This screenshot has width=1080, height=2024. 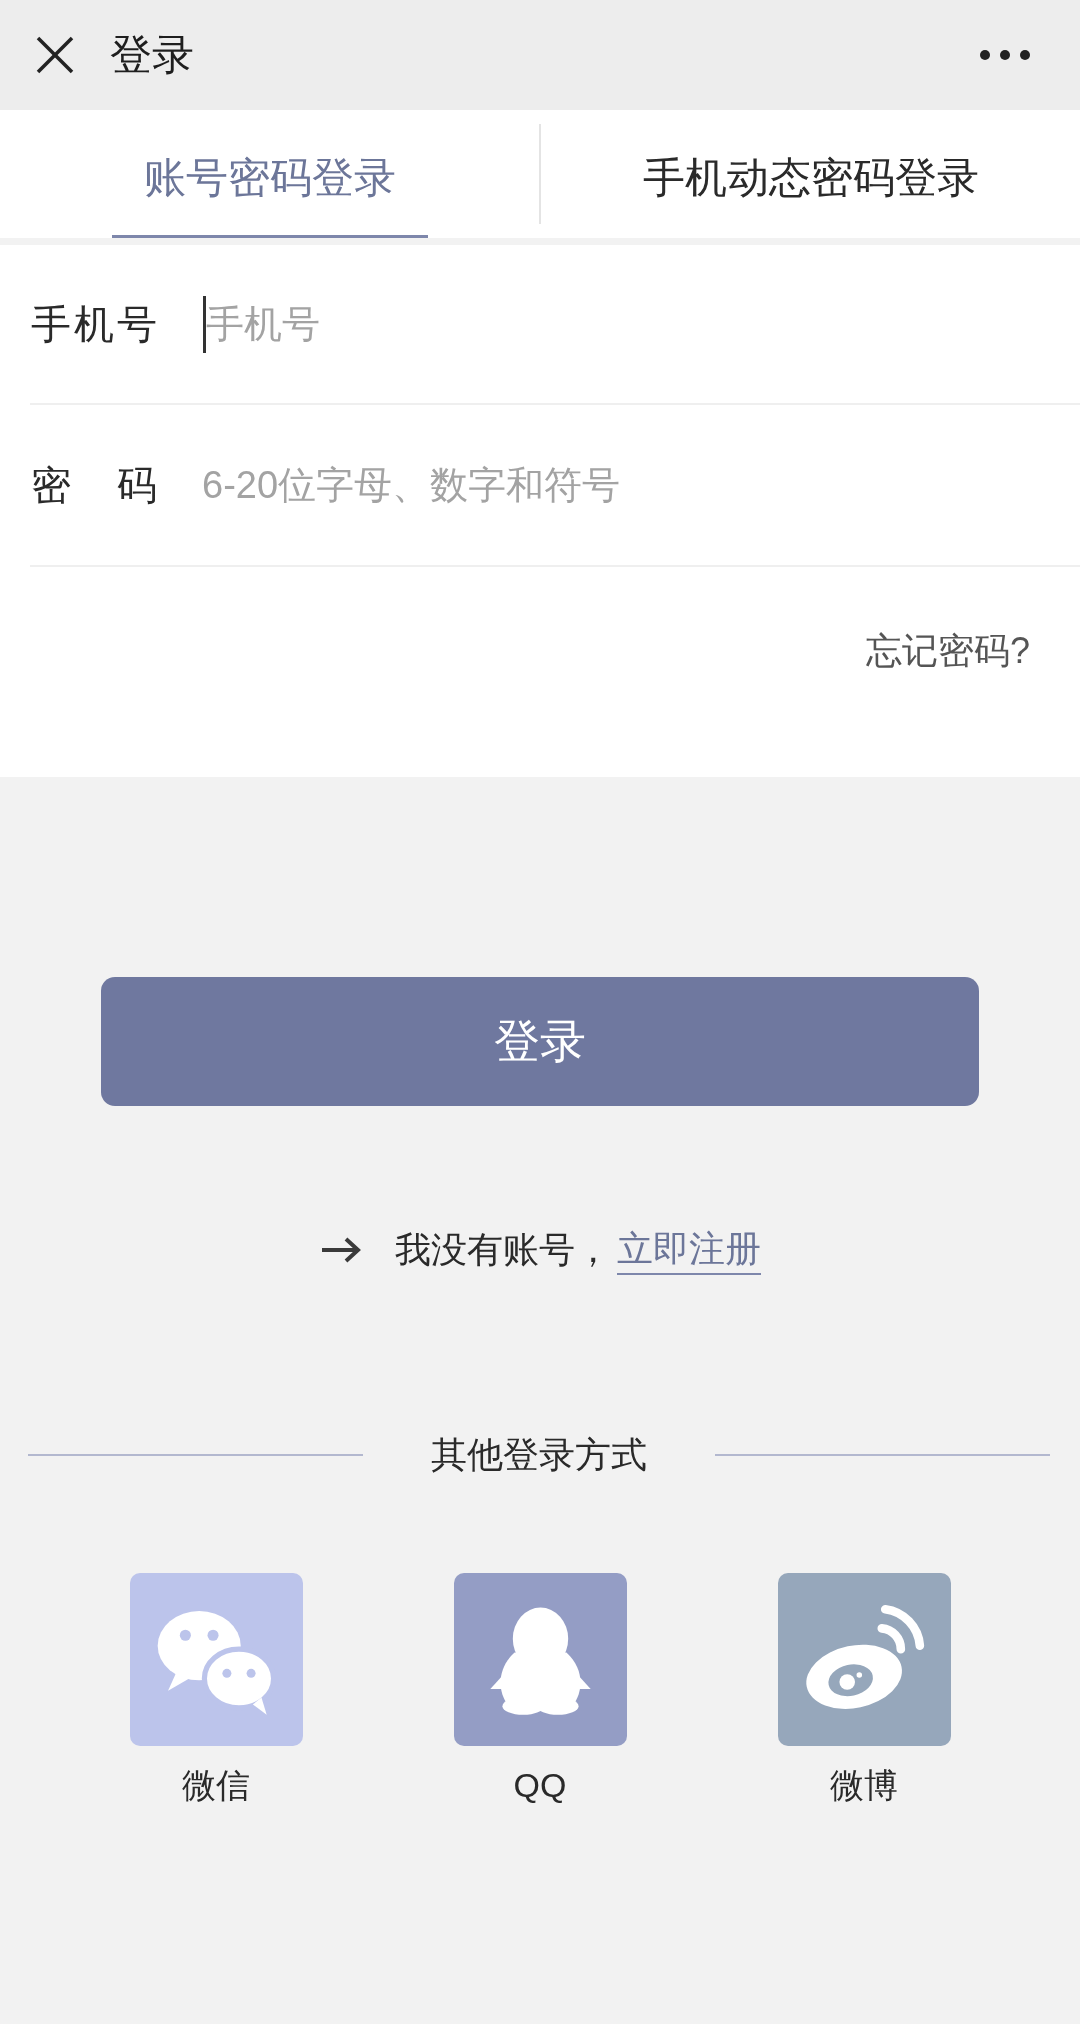 I want to click on password-input-field: 6-20位字母、数字和符号, so click(x=641, y=485).